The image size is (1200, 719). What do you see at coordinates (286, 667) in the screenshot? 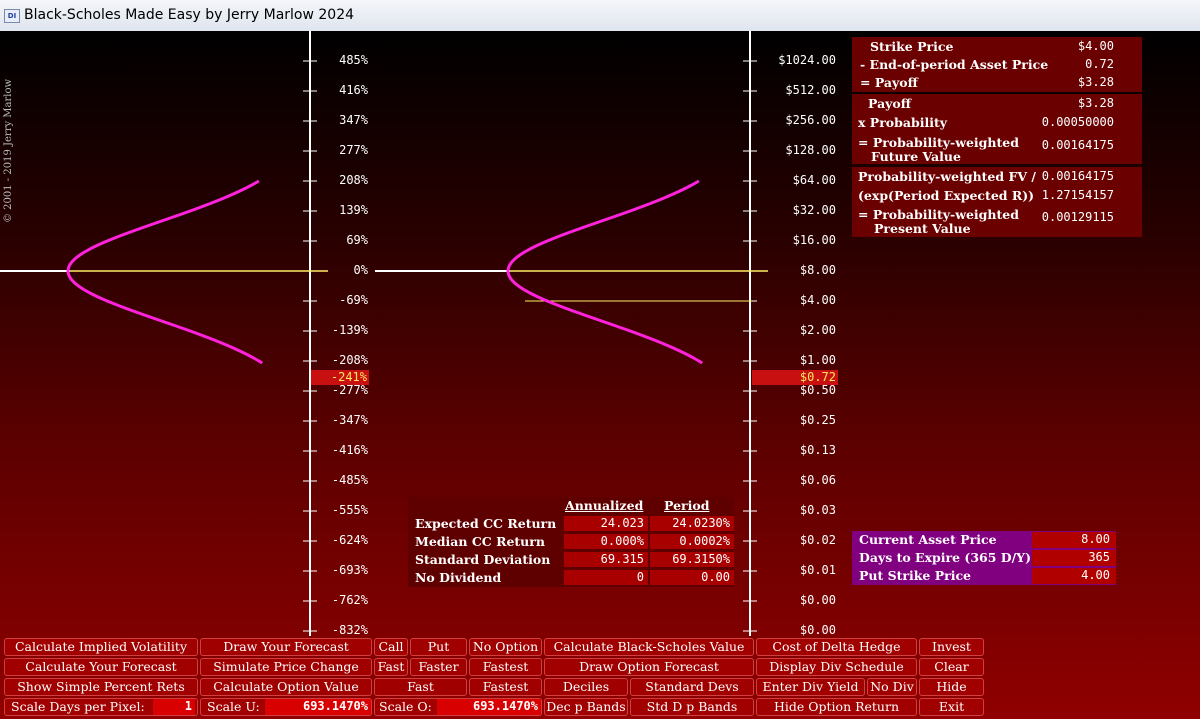
I see `simulate-price-change-button: Simulate Price Change` at bounding box center [286, 667].